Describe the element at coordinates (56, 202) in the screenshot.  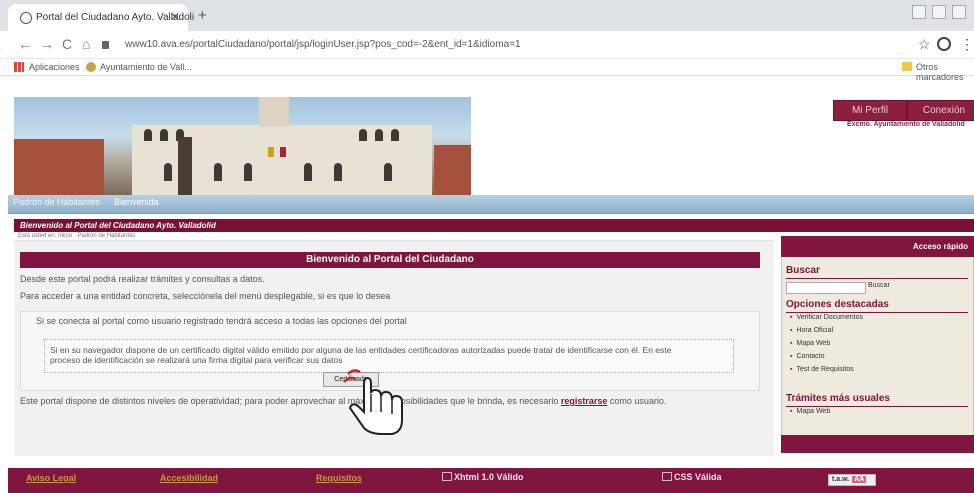
I see `nav-item-padron: Padrón de Habitantes` at that location.